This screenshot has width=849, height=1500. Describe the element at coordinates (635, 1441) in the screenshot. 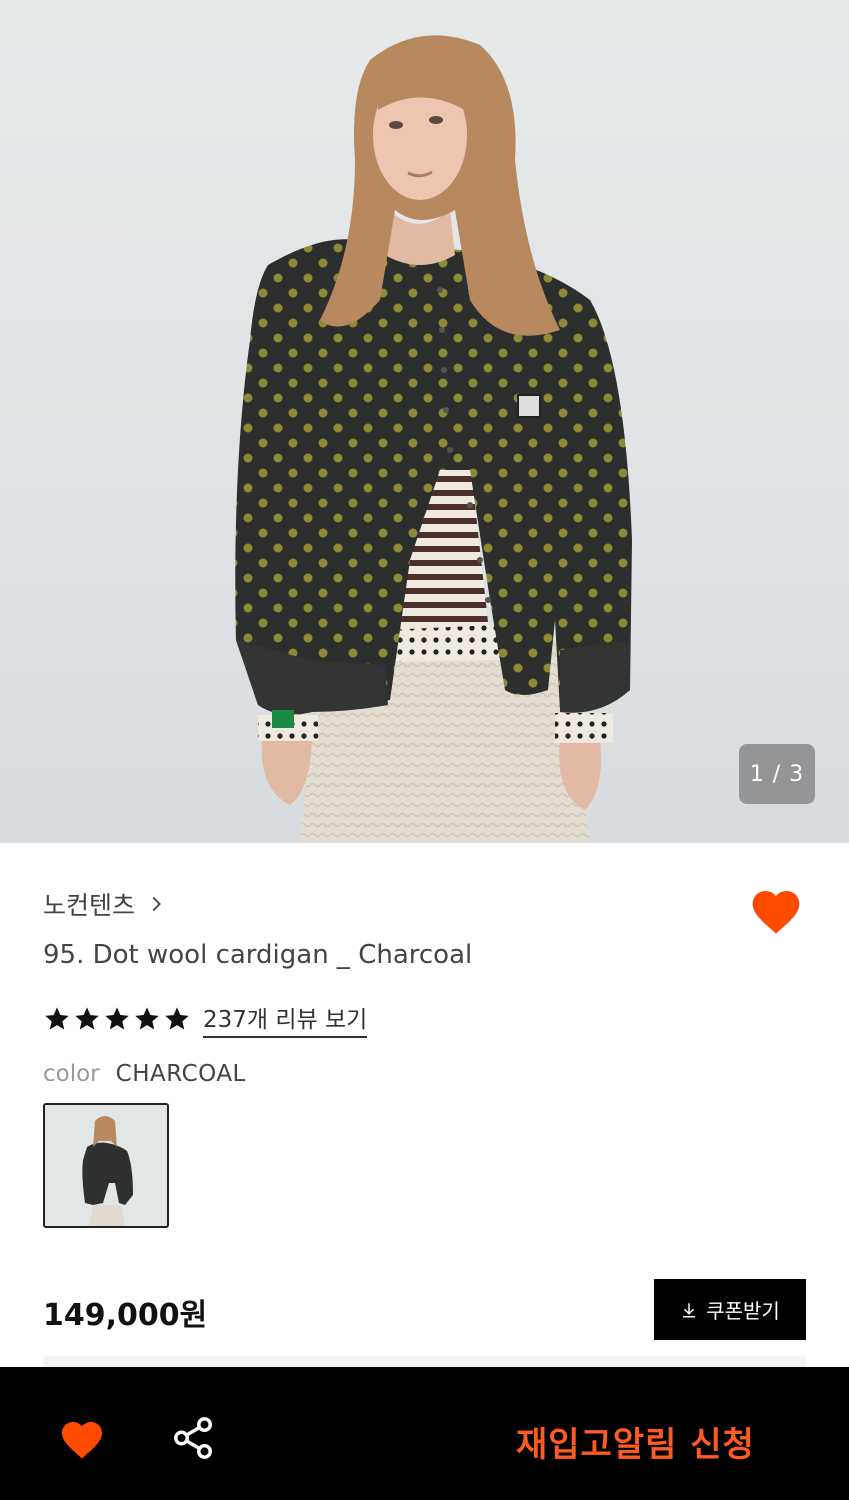

I see `restock-alert-button: 재입고알림 신청` at that location.